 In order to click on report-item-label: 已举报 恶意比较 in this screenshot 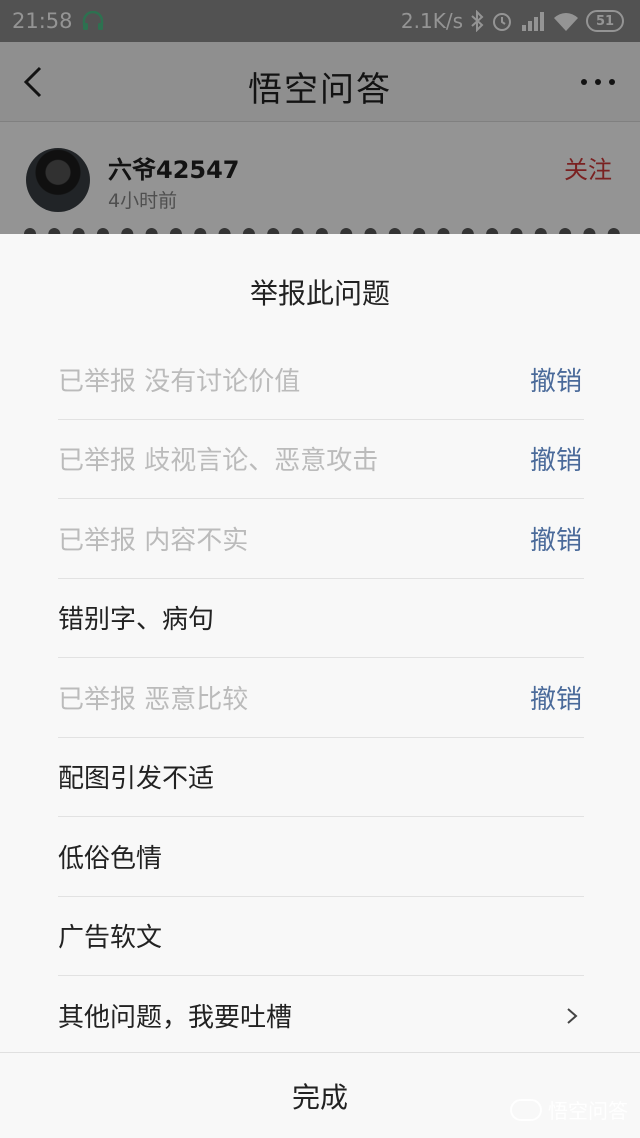, I will do `click(153, 699)`.